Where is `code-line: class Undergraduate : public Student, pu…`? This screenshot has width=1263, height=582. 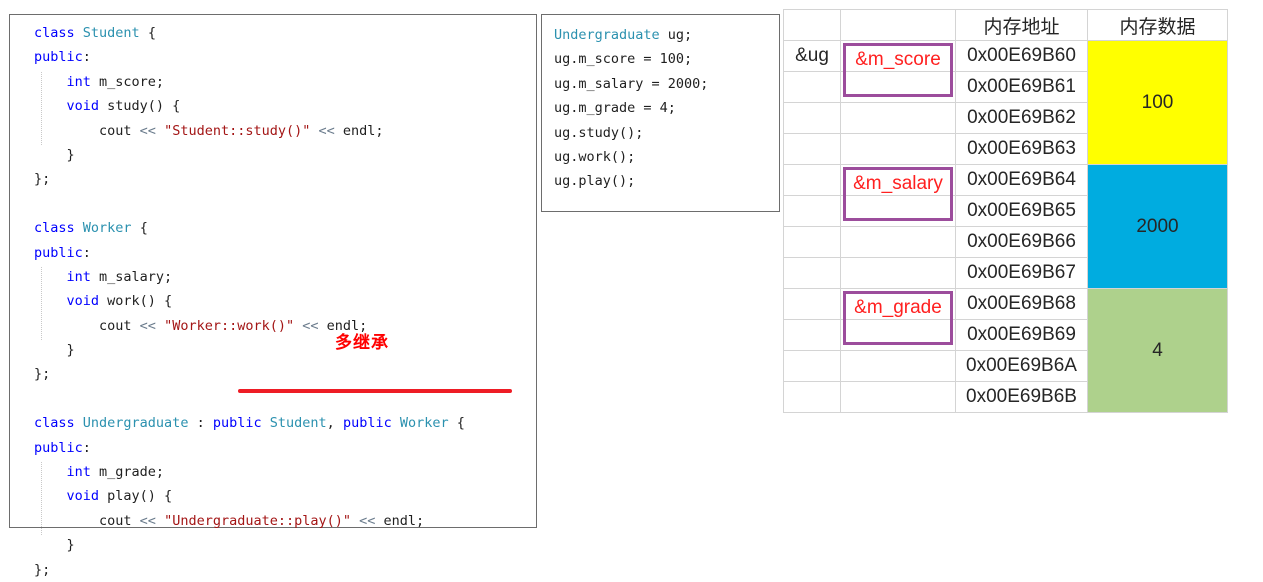
code-line: class Undergraduate : public Student, pu… is located at coordinates (285, 423).